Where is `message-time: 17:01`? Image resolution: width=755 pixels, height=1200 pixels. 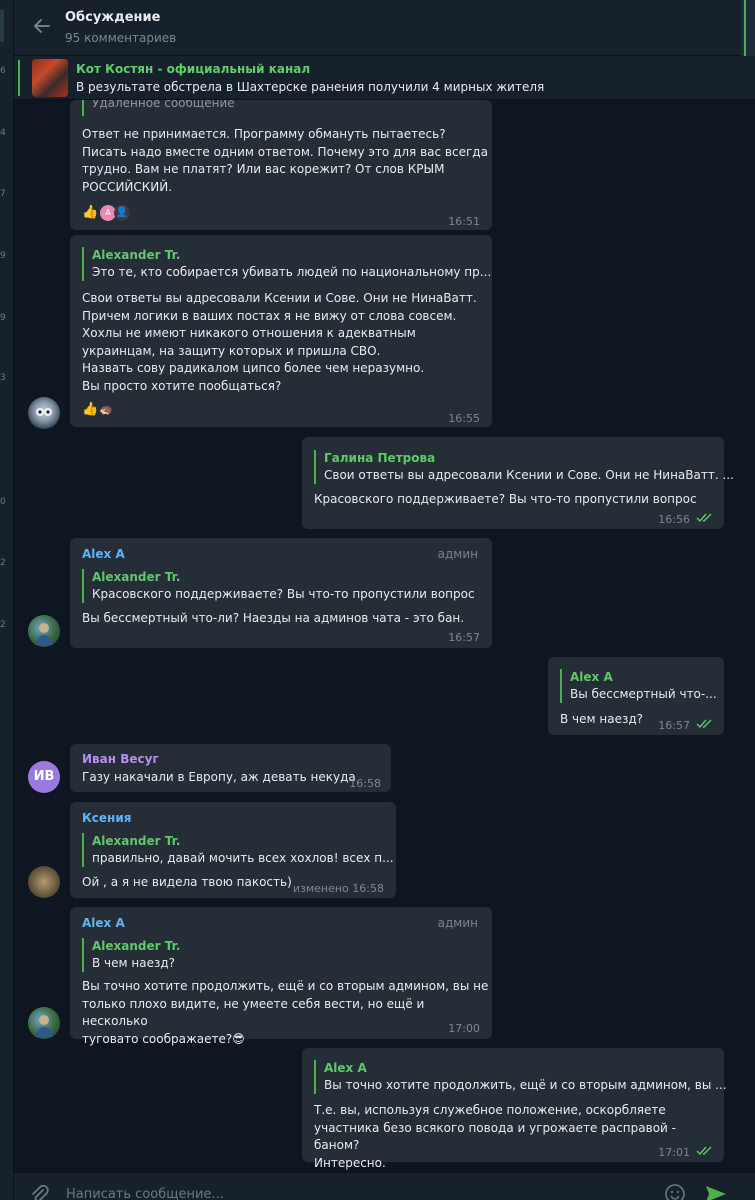 message-time: 17:01 is located at coordinates (674, 1152).